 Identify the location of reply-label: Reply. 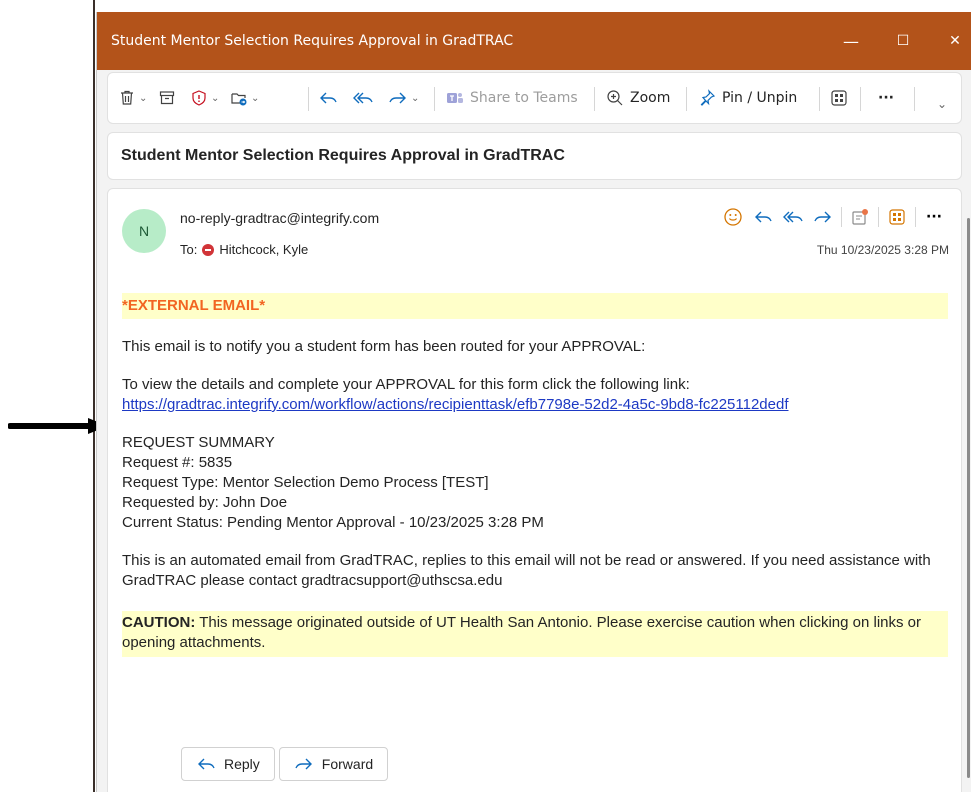
(242, 764).